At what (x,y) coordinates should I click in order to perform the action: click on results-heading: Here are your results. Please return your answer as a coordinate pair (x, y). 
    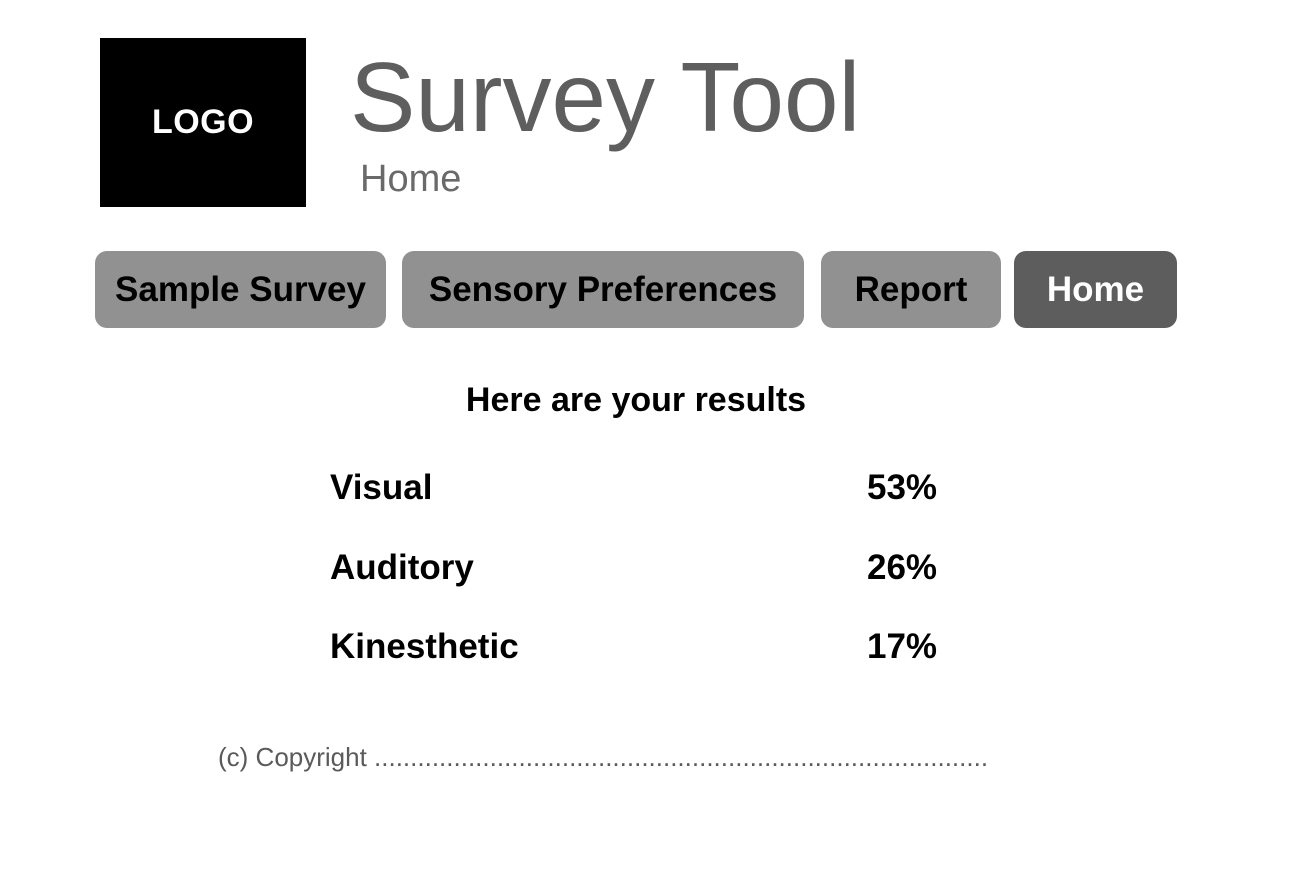
    Looking at the image, I should click on (636, 400).